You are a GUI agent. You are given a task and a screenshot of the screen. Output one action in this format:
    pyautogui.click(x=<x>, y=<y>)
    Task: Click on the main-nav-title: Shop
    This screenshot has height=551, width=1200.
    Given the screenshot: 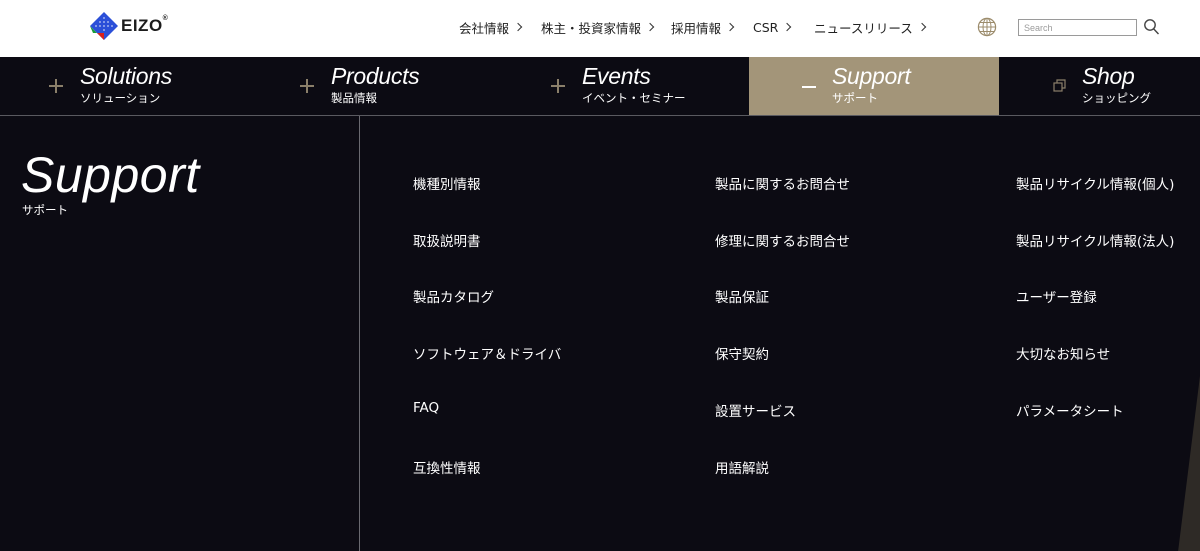 What is the action you would take?
    pyautogui.click(x=1108, y=76)
    